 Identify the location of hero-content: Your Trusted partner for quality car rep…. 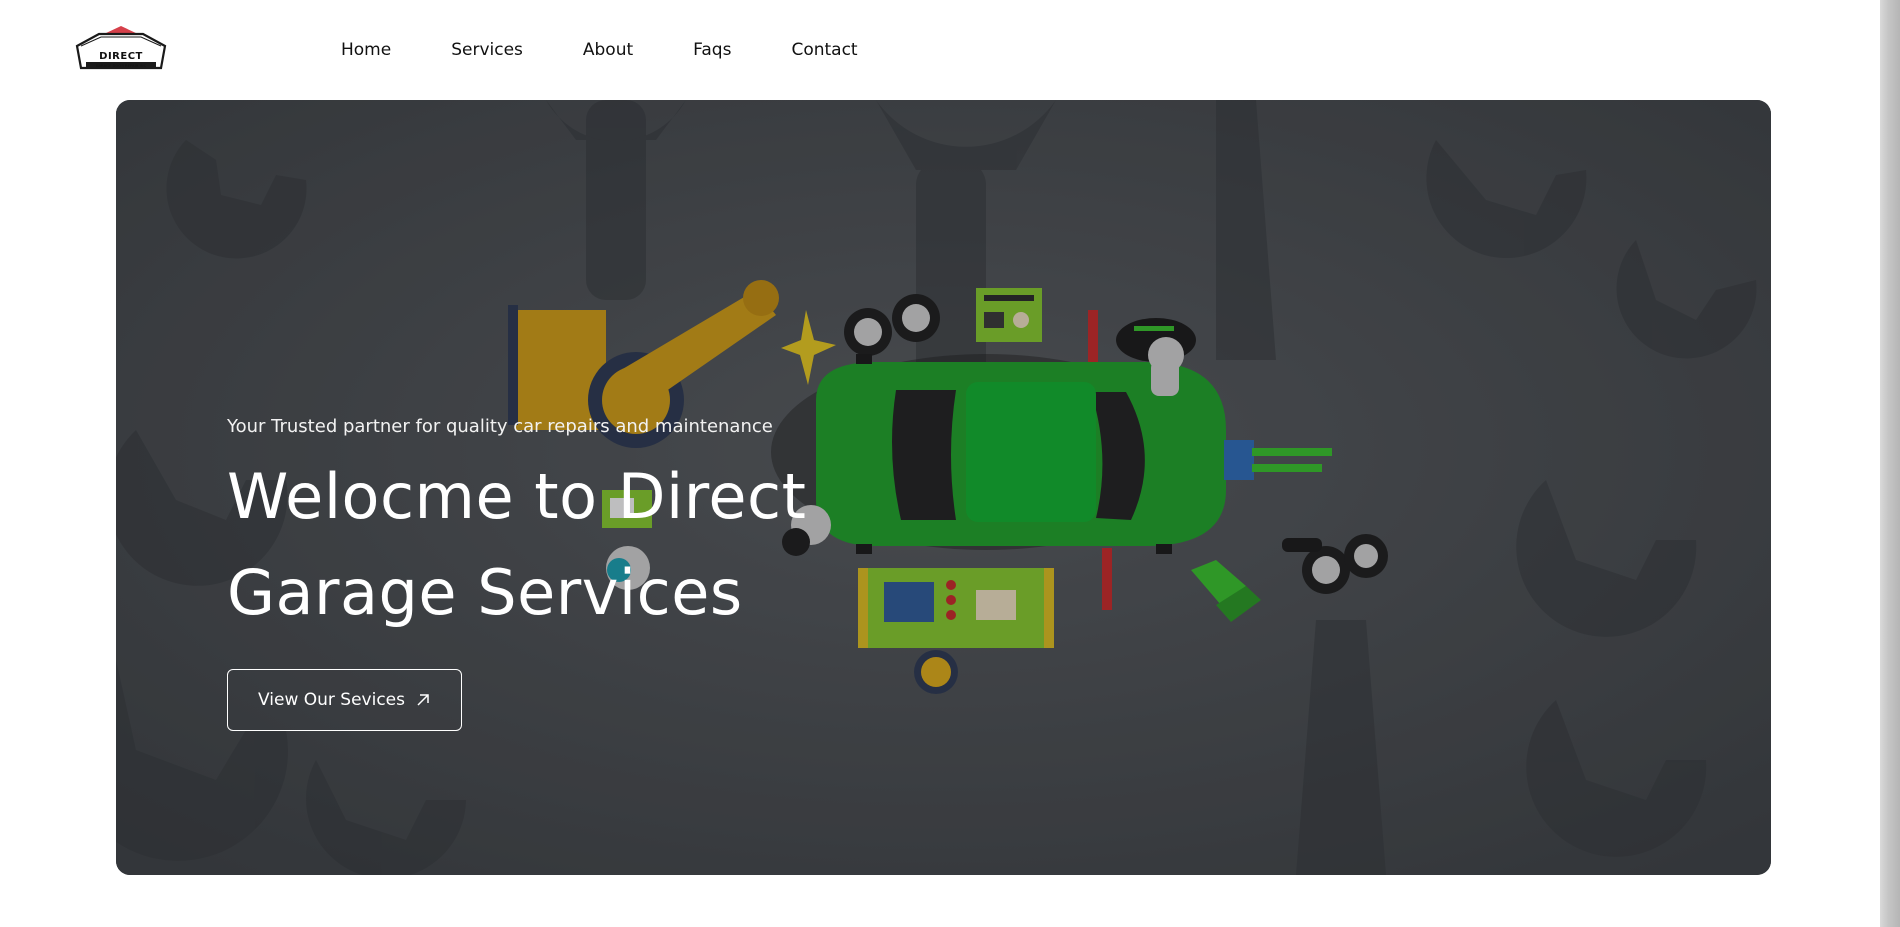
(587, 573).